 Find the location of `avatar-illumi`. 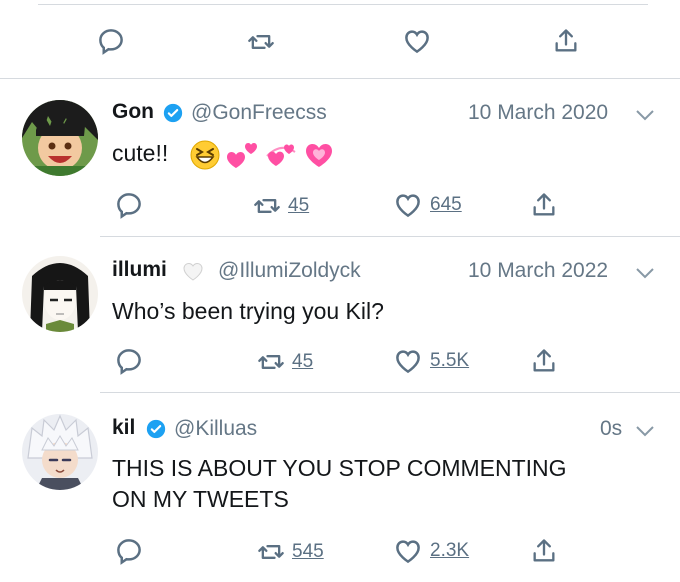

avatar-illumi is located at coordinates (60, 294).